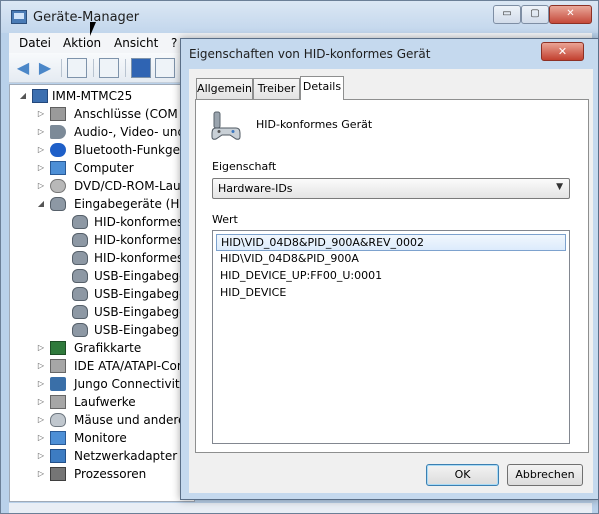 This screenshot has width=599, height=514. Describe the element at coordinates (93, 29) in the screenshot. I see `mouse-cursor-icon` at that location.